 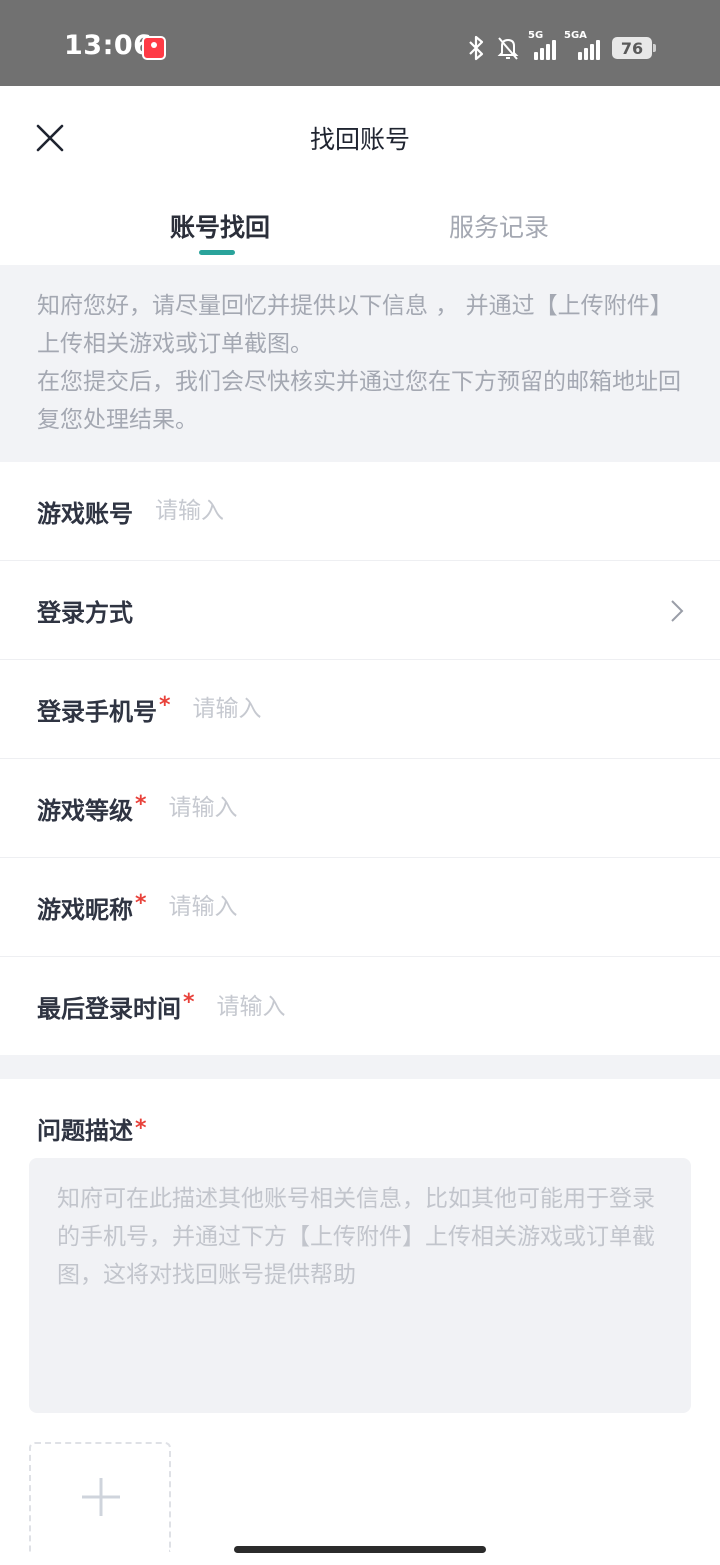 I want to click on field-label: 登录方式, so click(x=85, y=612).